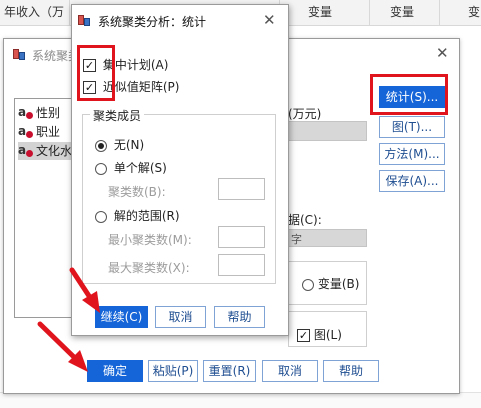 This screenshot has width=481, height=408. Describe the element at coordinates (68, 319) in the screenshot. I see `annotation-arrows` at that location.